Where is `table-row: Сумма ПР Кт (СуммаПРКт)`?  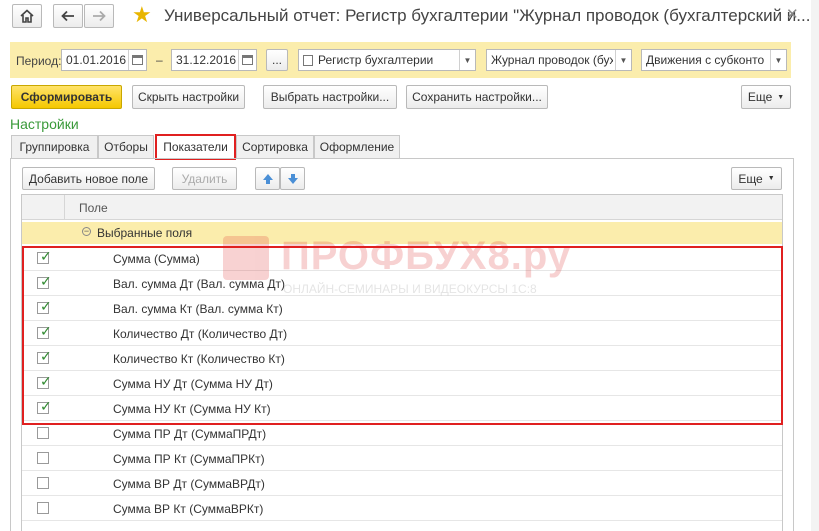 table-row: Сумма ПР Кт (СуммаПРКт) is located at coordinates (402, 458).